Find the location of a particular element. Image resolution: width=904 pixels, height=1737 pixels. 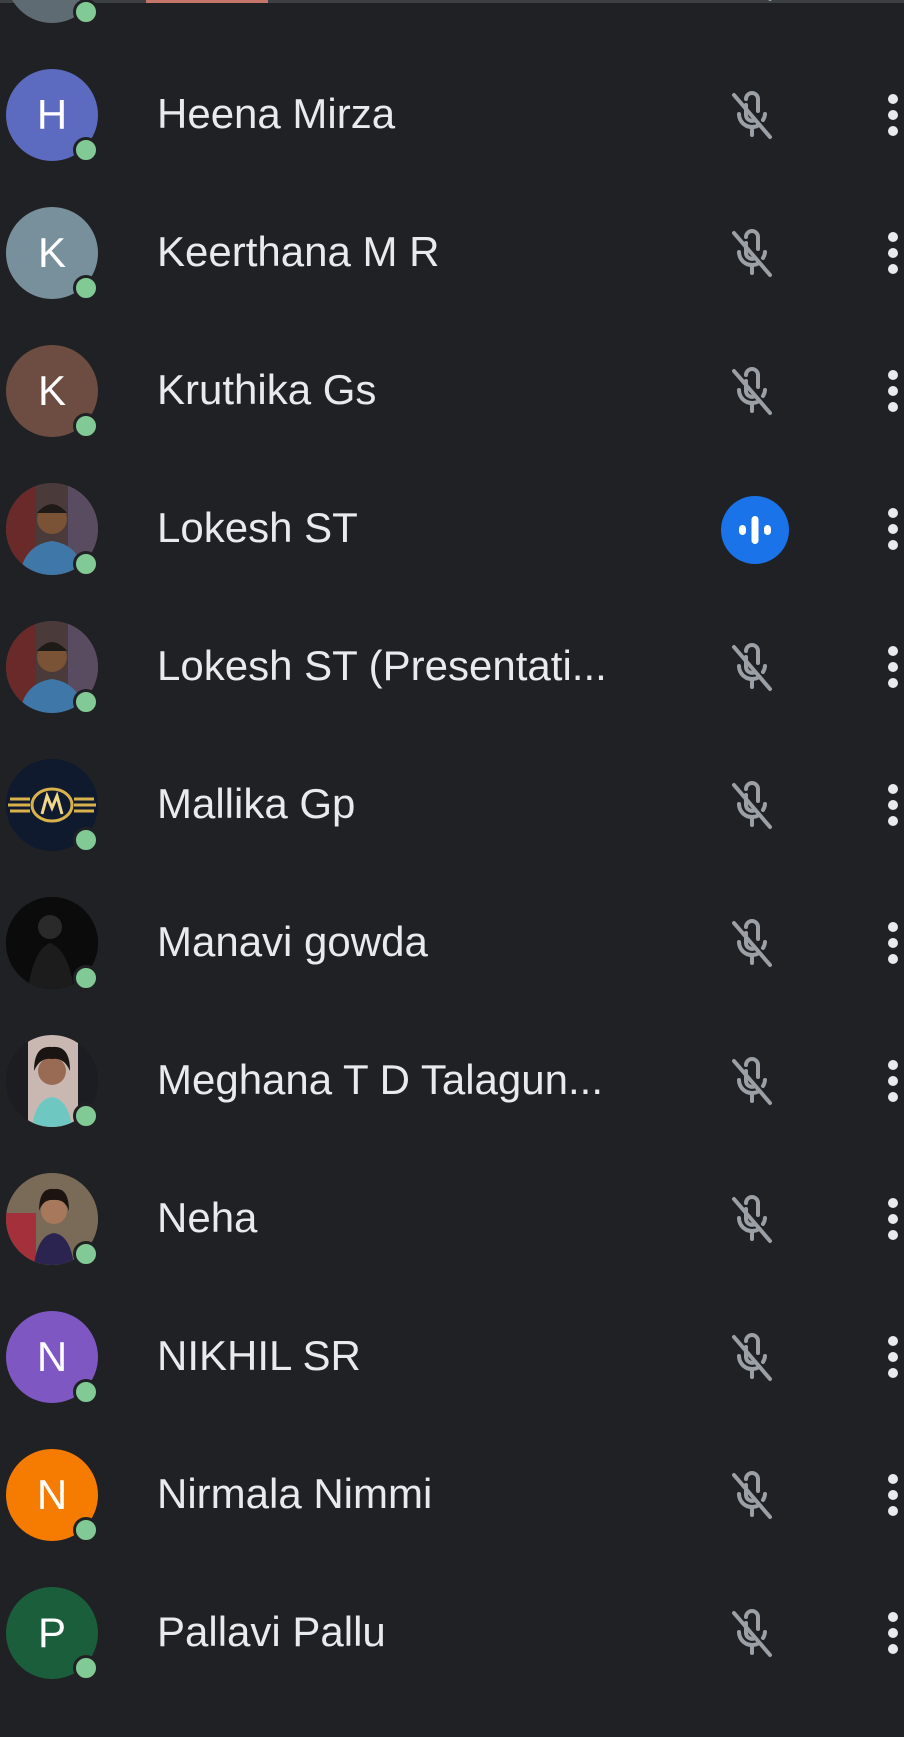

avatar-initial: P is located at coordinates (51, 1632).